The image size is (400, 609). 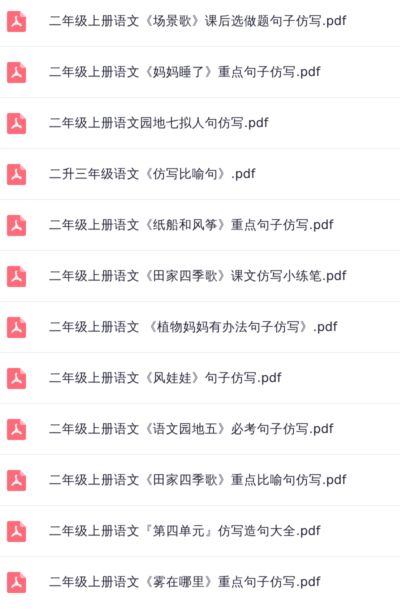 What do you see at coordinates (165, 378) in the screenshot?
I see `file-name-link: 二年级上册语文《风娃娃》句子仿写.pdf` at bounding box center [165, 378].